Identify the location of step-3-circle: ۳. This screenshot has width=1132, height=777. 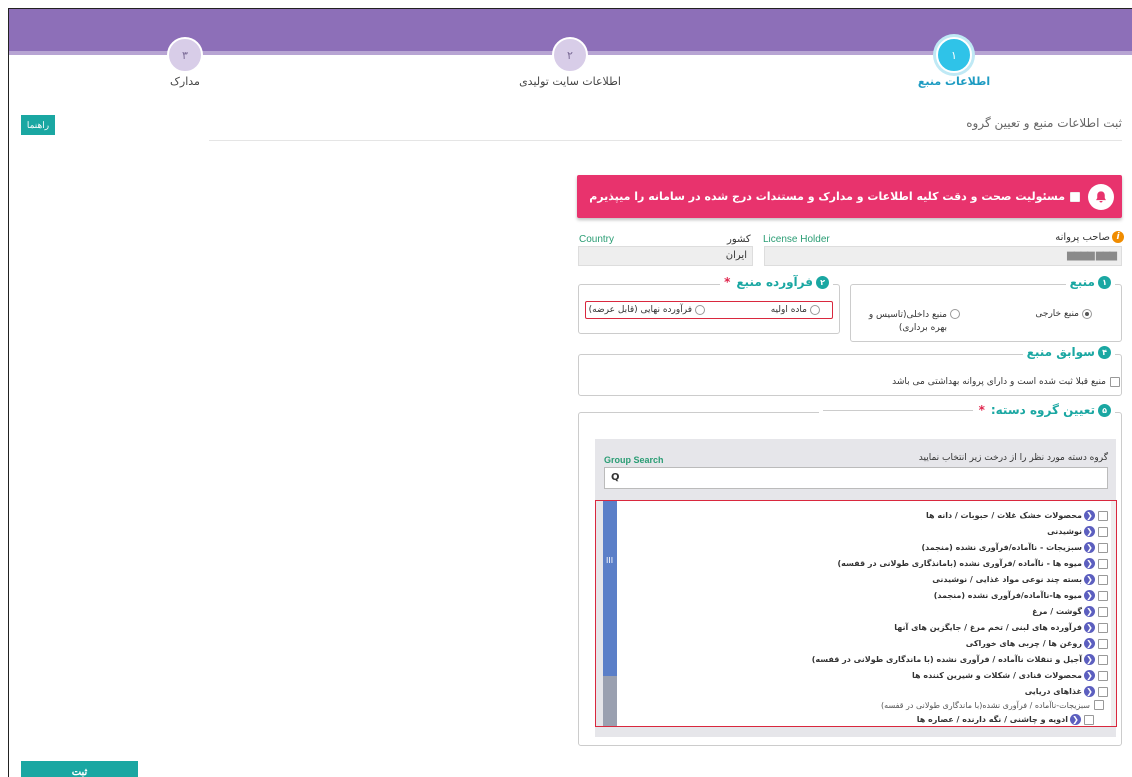
(185, 55).